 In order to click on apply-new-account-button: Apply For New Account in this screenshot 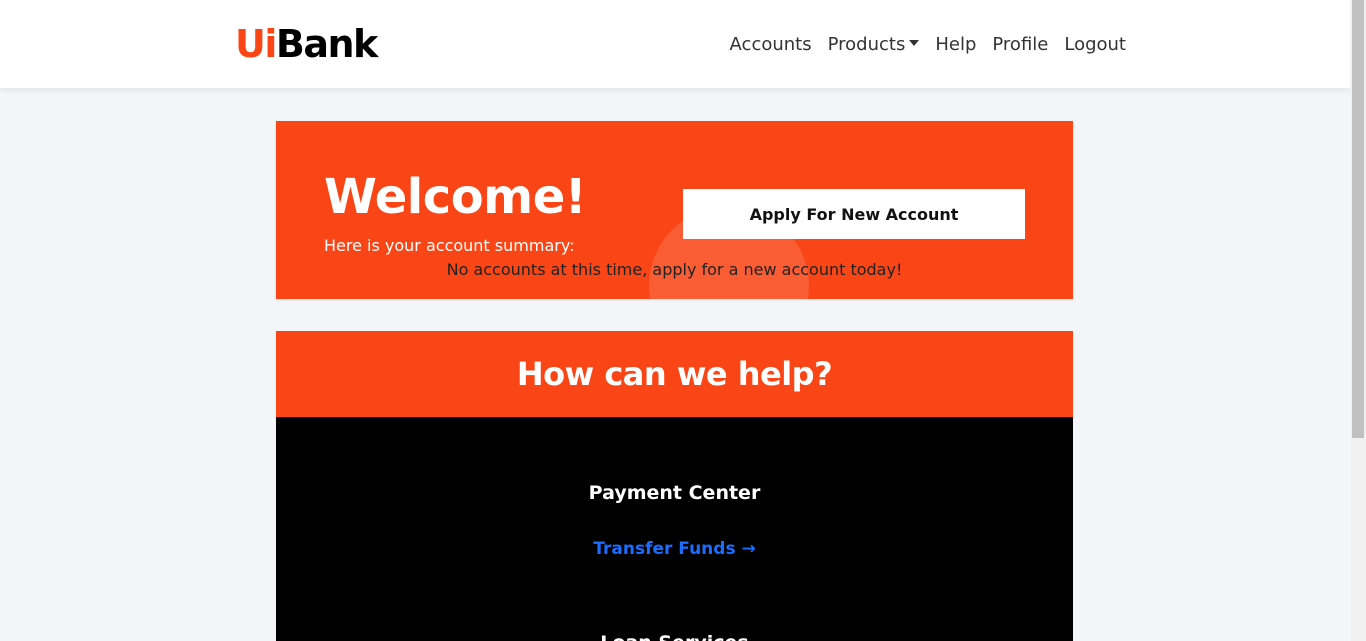, I will do `click(854, 214)`.